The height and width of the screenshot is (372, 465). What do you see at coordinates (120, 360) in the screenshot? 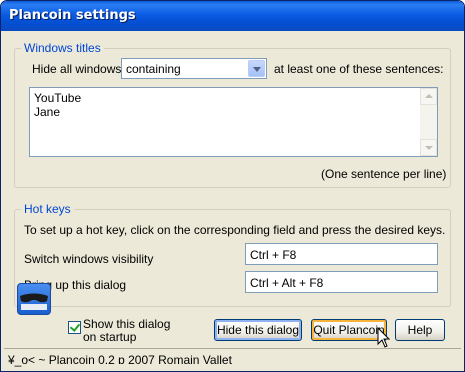
I see `status-text: ¥_o< ~ Plancoin 0.2 ɒ 2007 Romain Vallet` at bounding box center [120, 360].